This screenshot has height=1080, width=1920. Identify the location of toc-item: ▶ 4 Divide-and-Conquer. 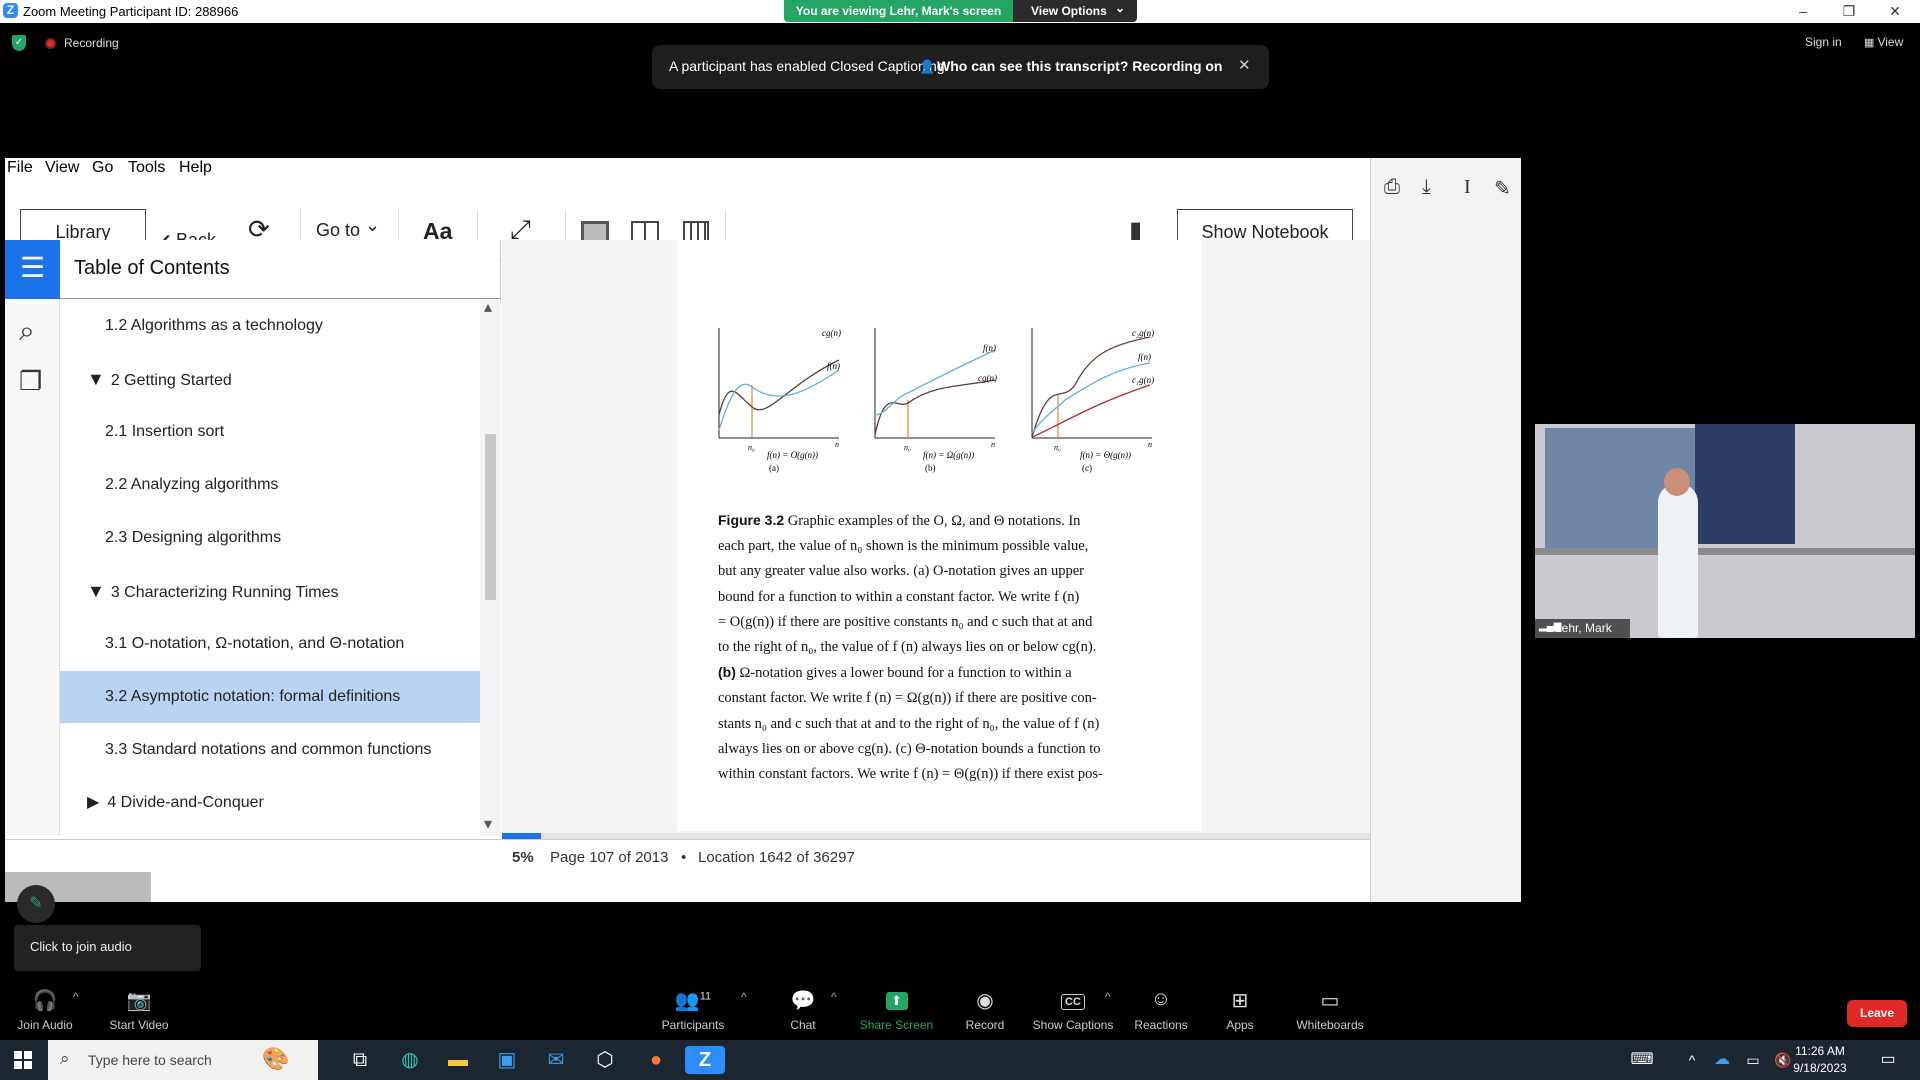
(270, 803).